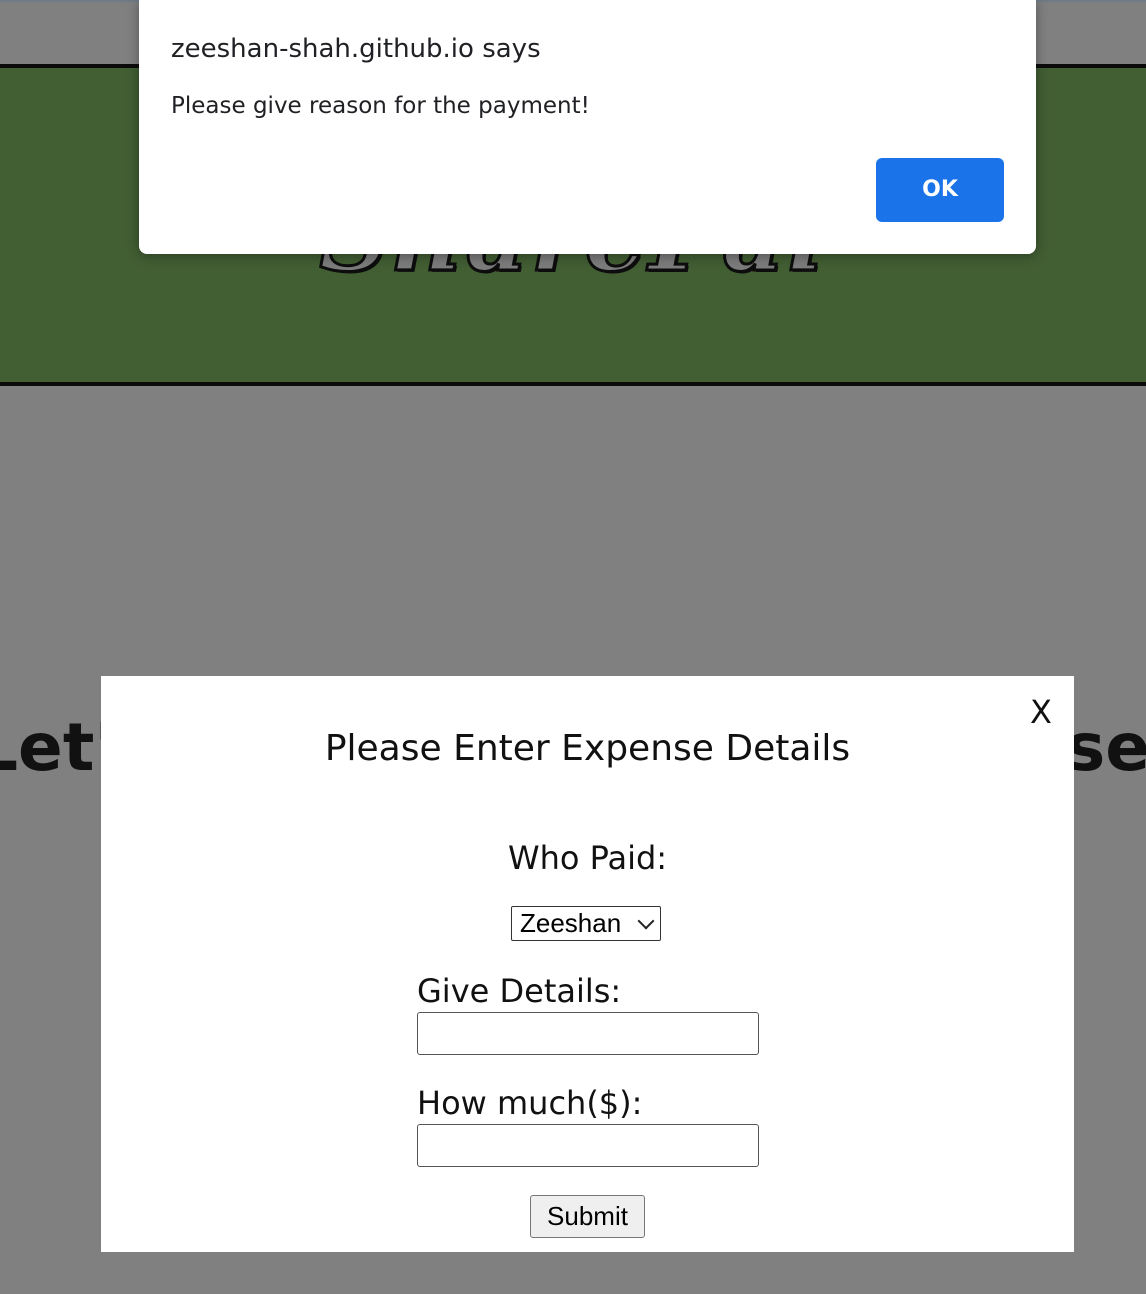 The height and width of the screenshot is (1294, 1146). What do you see at coordinates (530, 1103) in the screenshot?
I see `amount-label: How much($):` at bounding box center [530, 1103].